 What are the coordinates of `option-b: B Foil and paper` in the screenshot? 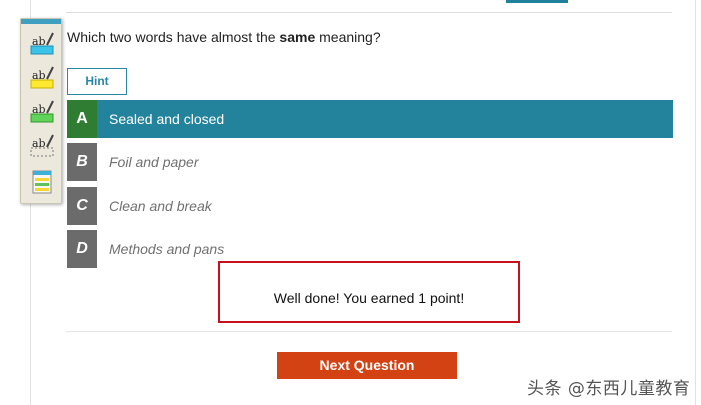 It's located at (370, 162).